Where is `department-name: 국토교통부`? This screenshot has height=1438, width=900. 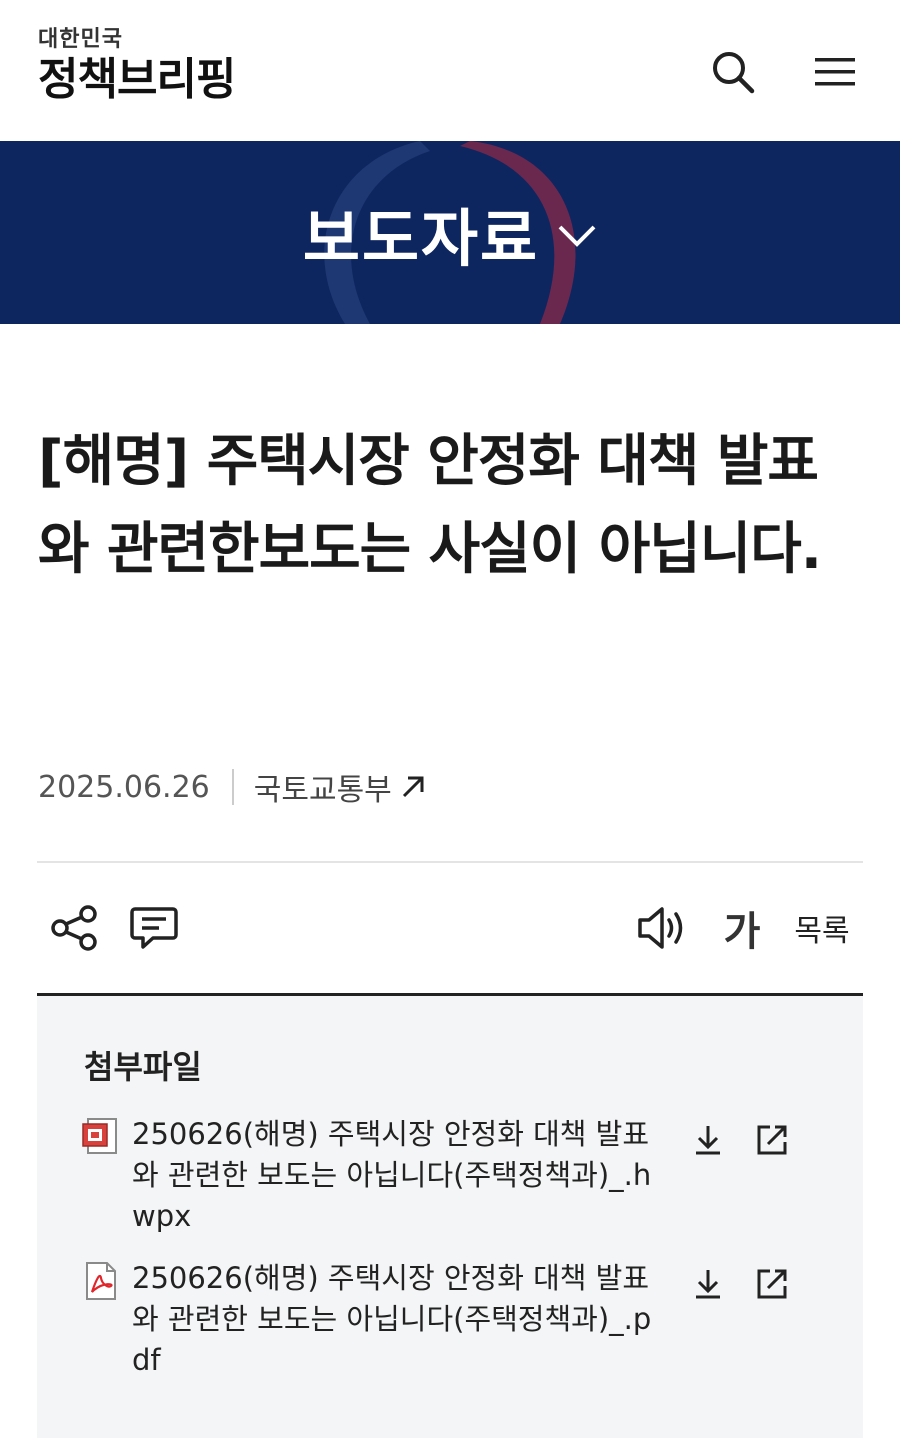 department-name: 국토교통부 is located at coordinates (322, 790).